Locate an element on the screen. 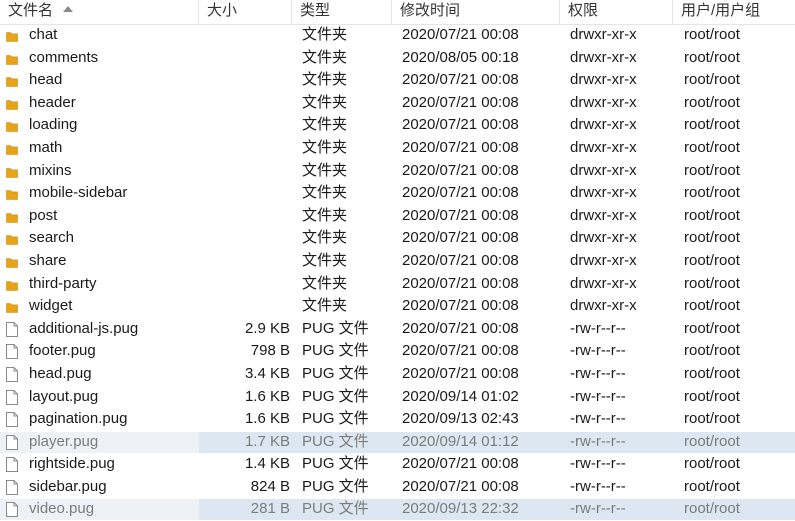 The height and width of the screenshot is (521, 795). file-modified: 2020/09/14 01:02 is located at coordinates (460, 396).